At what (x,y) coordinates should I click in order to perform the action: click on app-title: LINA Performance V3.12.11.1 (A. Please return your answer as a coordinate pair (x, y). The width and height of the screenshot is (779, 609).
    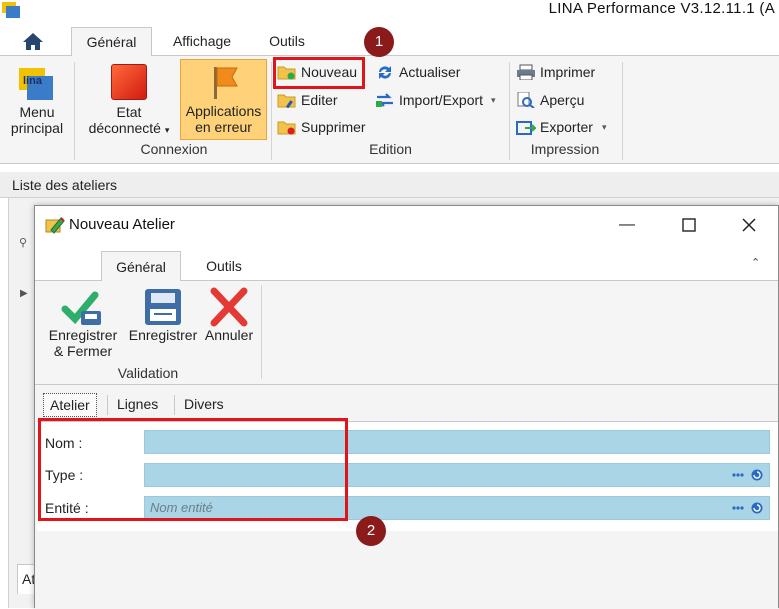
    Looking at the image, I should click on (661, 8).